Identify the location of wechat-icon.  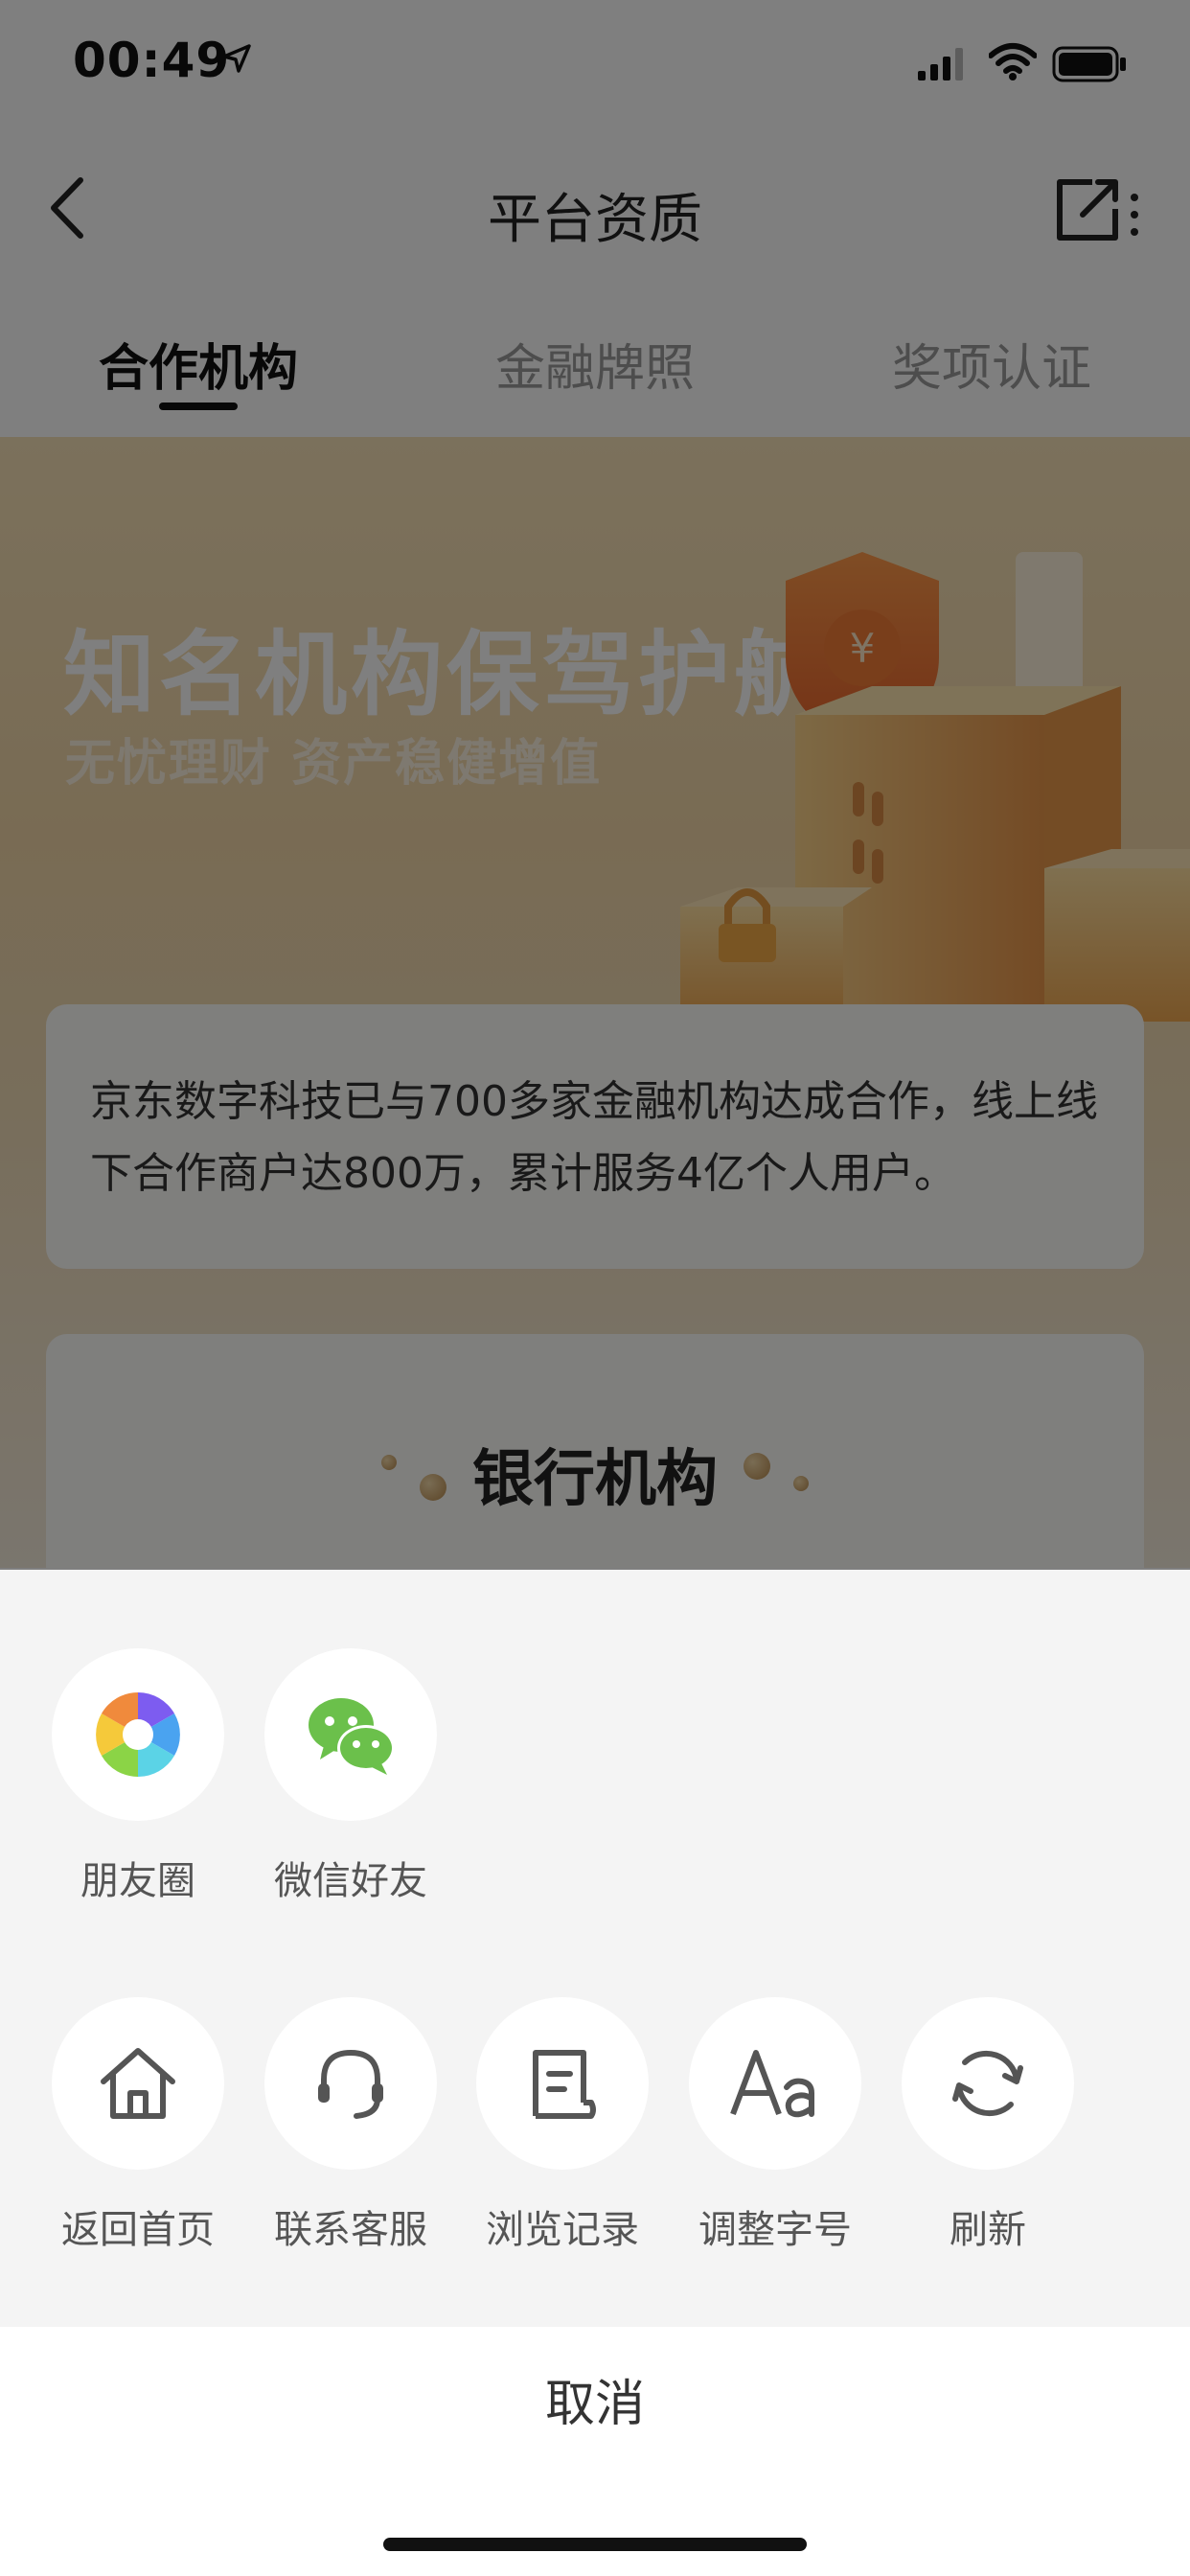
(352, 1736).